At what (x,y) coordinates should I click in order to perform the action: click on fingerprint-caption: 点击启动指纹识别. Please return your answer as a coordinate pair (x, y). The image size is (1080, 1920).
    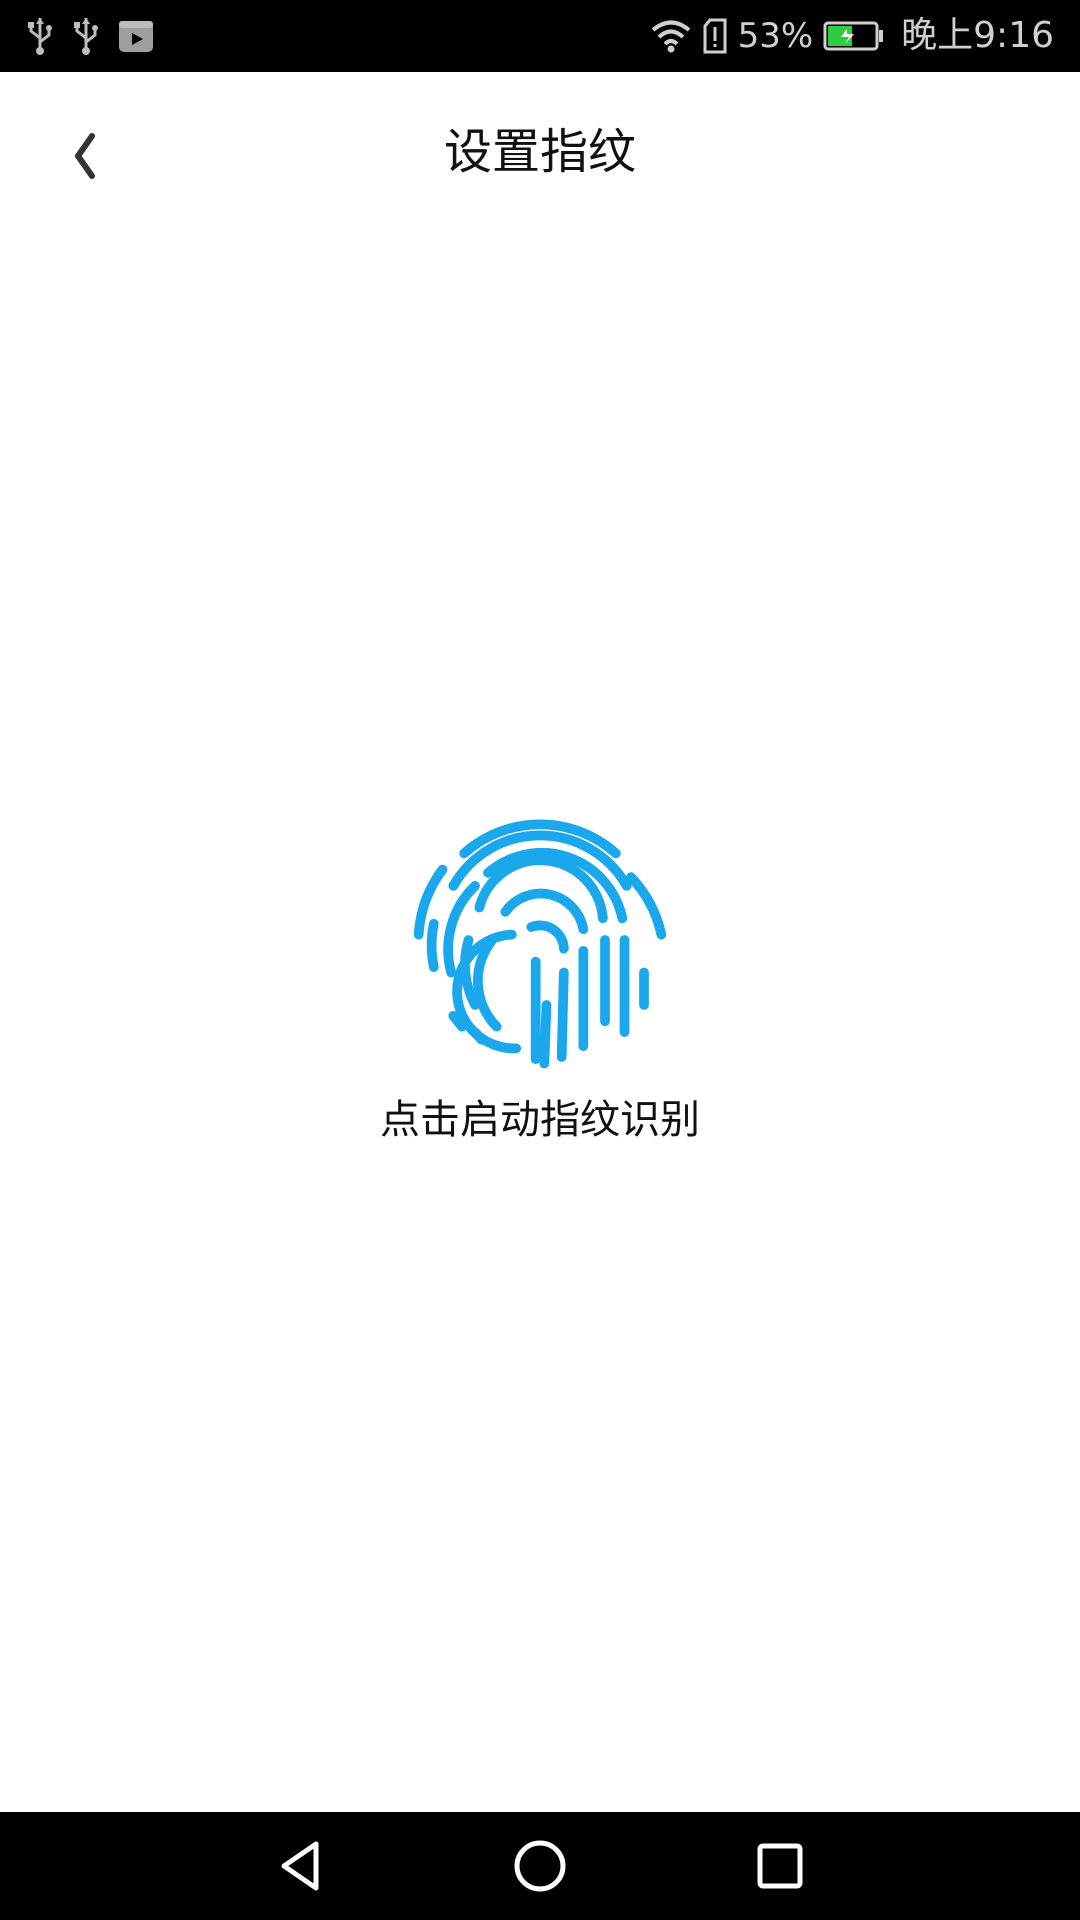
    Looking at the image, I should click on (540, 1120).